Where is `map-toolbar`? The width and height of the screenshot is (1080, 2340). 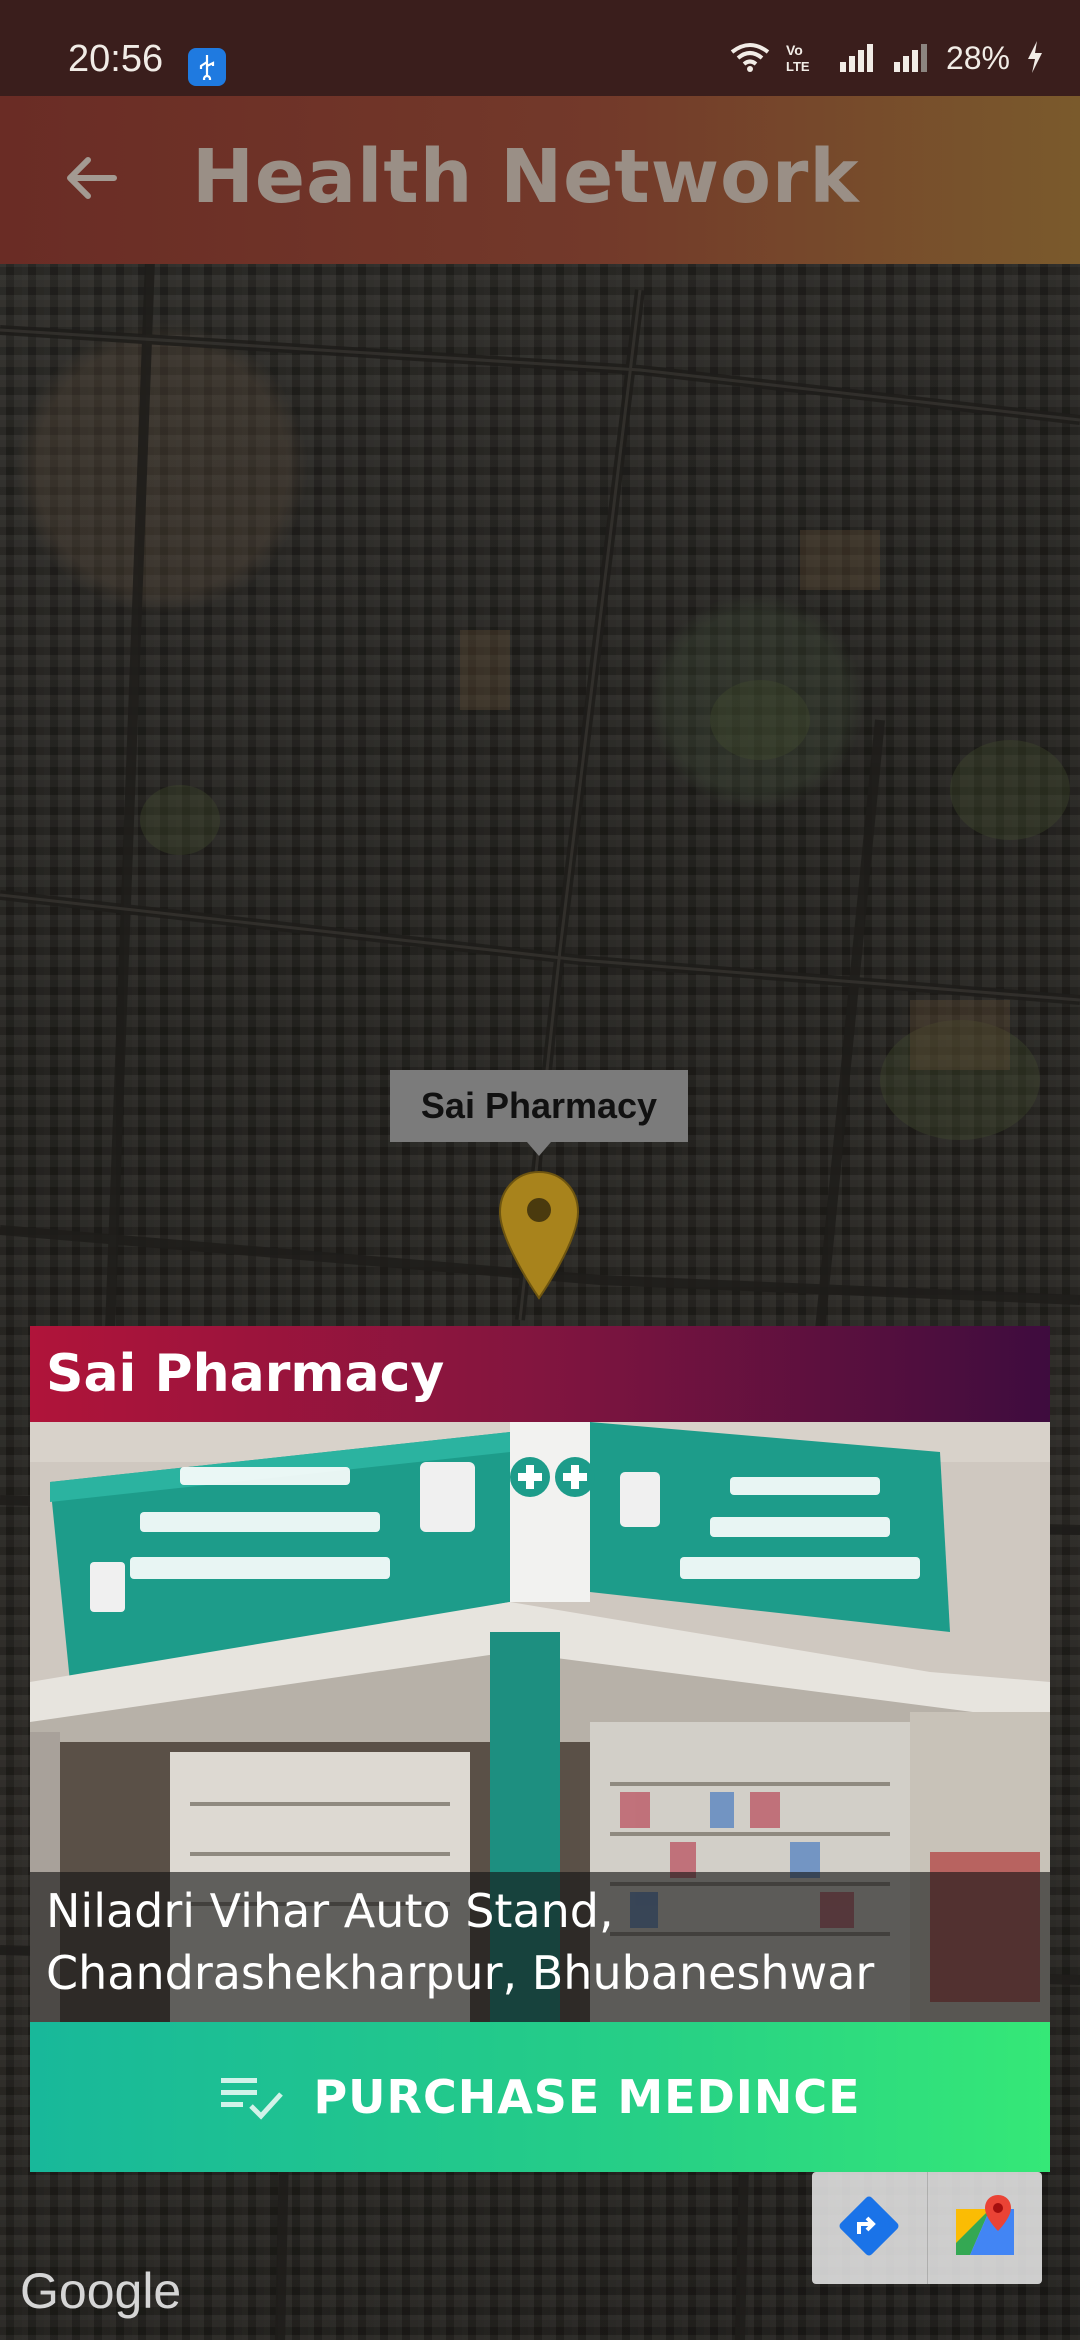 map-toolbar is located at coordinates (927, 2228).